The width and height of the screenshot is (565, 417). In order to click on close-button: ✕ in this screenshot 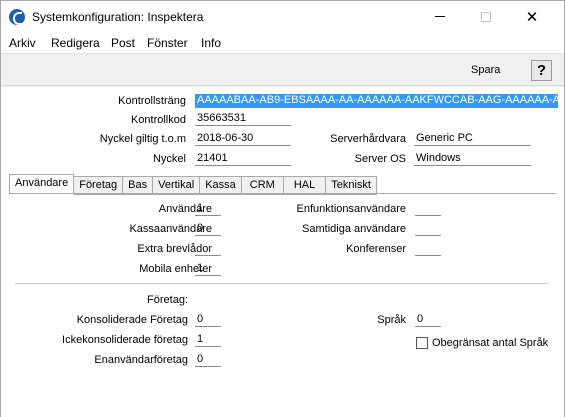, I will do `click(532, 16)`.